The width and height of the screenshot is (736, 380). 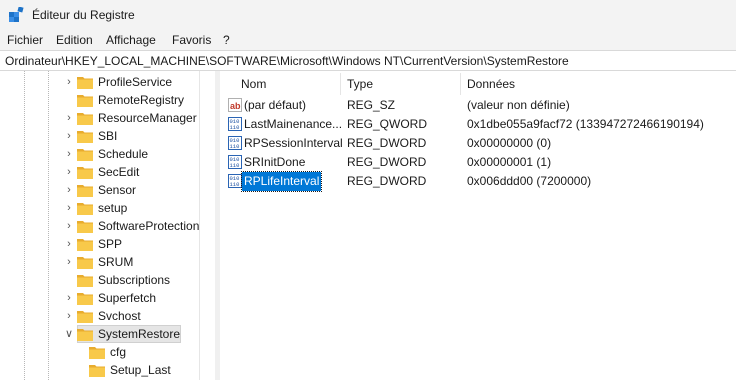 What do you see at coordinates (491, 84) in the screenshot?
I see `column-header-data: Données` at bounding box center [491, 84].